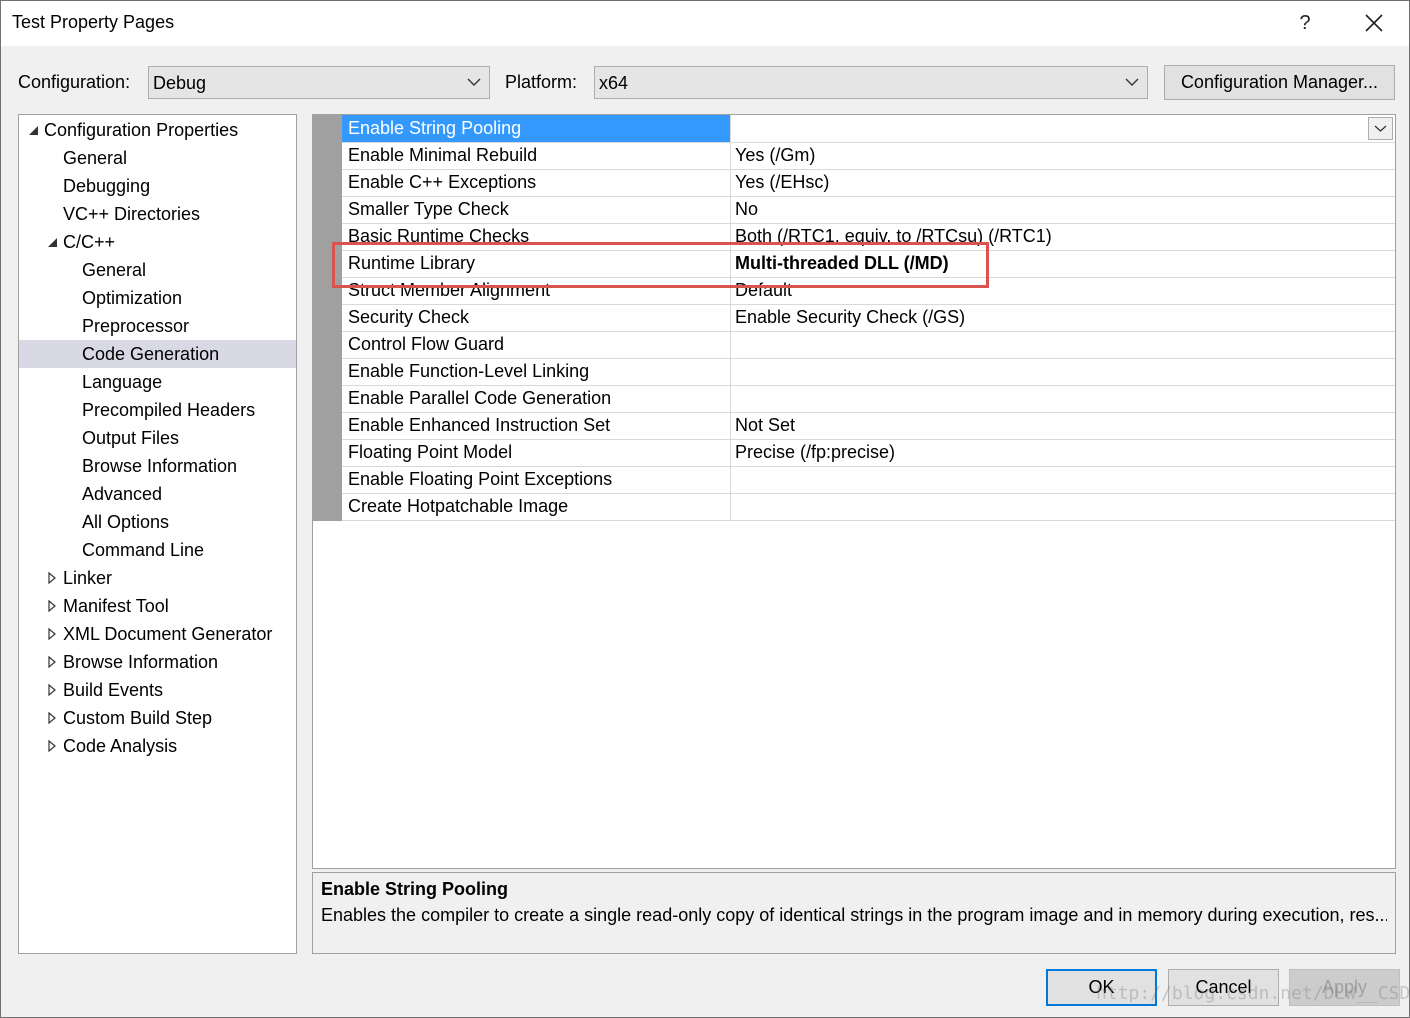 This screenshot has height=1018, width=1410. I want to click on tree-item: Manifest Tool, so click(157, 606).